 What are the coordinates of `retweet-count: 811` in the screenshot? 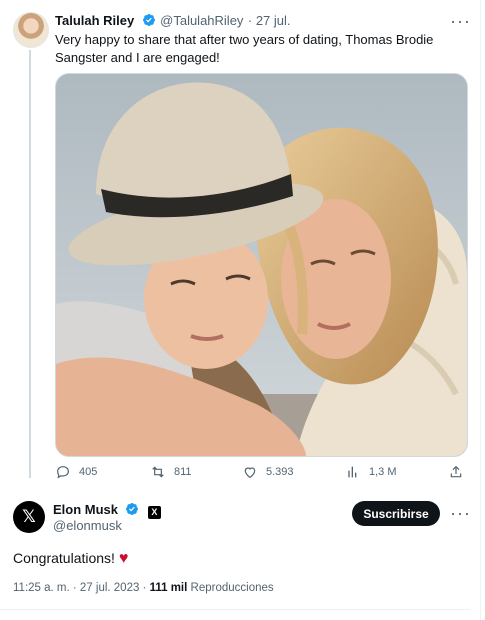 It's located at (183, 472).